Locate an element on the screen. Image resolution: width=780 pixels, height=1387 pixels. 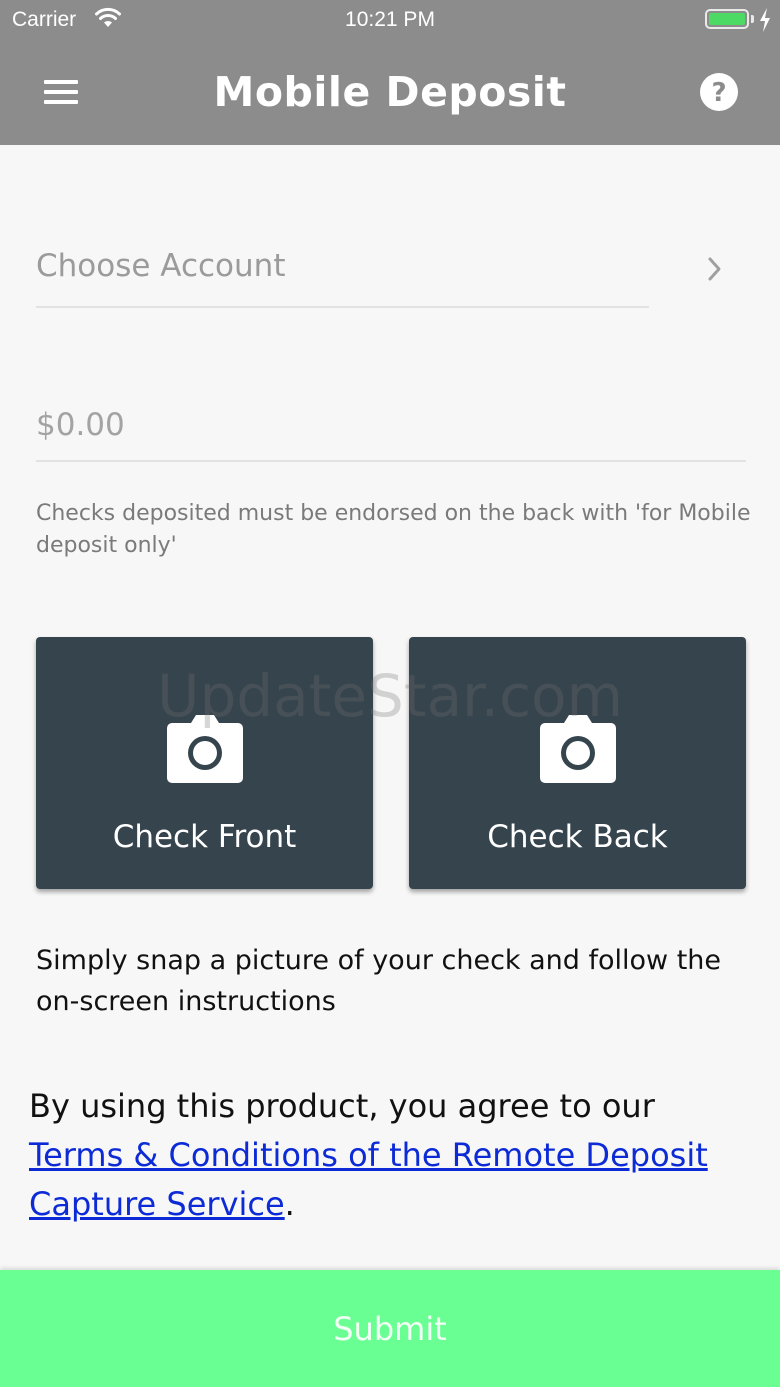
check-back-label: Check Back is located at coordinates (577, 837).